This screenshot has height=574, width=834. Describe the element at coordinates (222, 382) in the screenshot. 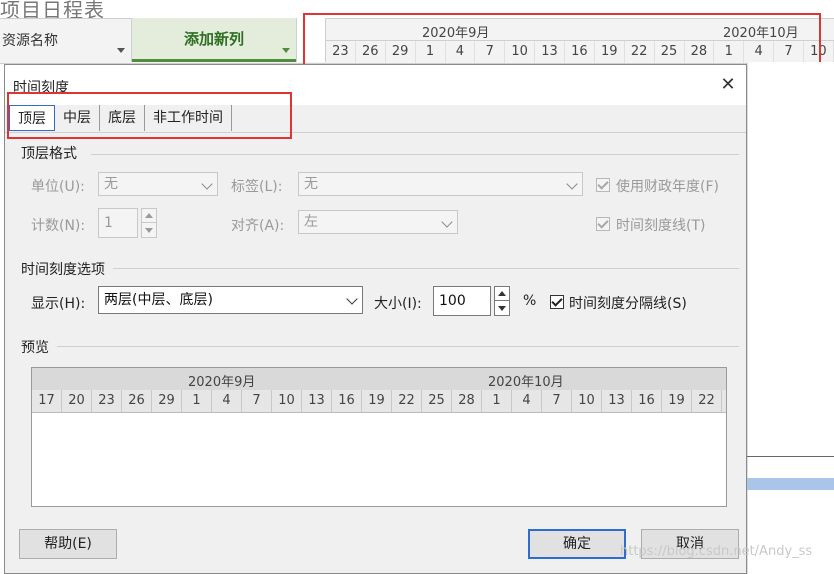

I see `preview-month: 2020年9月` at that location.